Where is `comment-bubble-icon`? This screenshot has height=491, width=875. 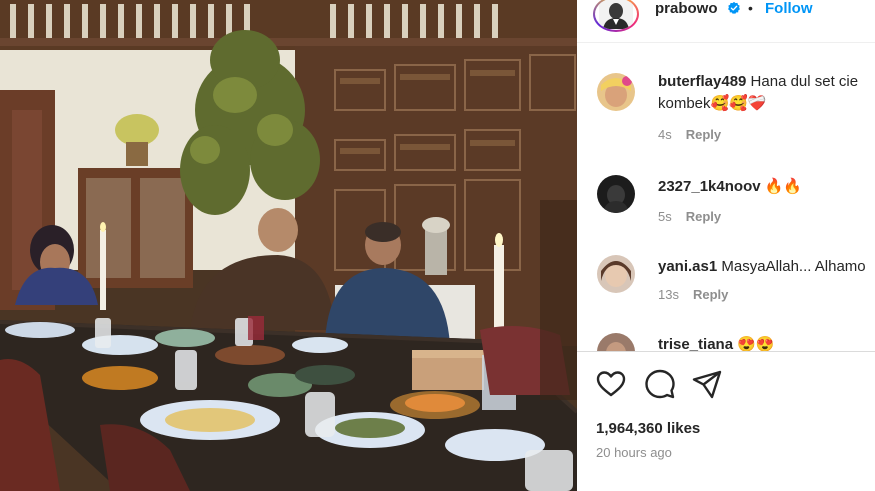 comment-bubble-icon is located at coordinates (660, 384).